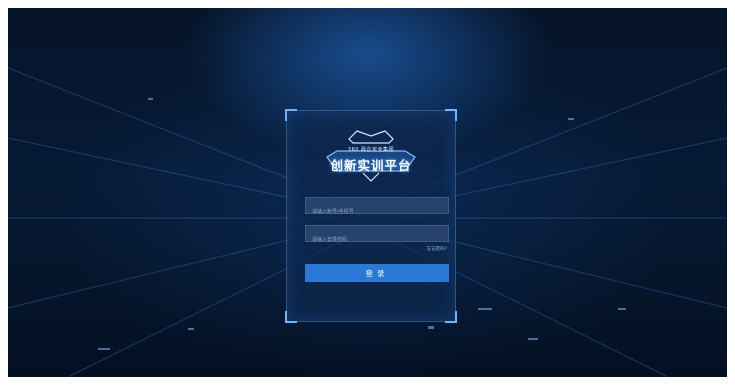  Describe the element at coordinates (377, 236) in the screenshot. I see `password-field` at that location.